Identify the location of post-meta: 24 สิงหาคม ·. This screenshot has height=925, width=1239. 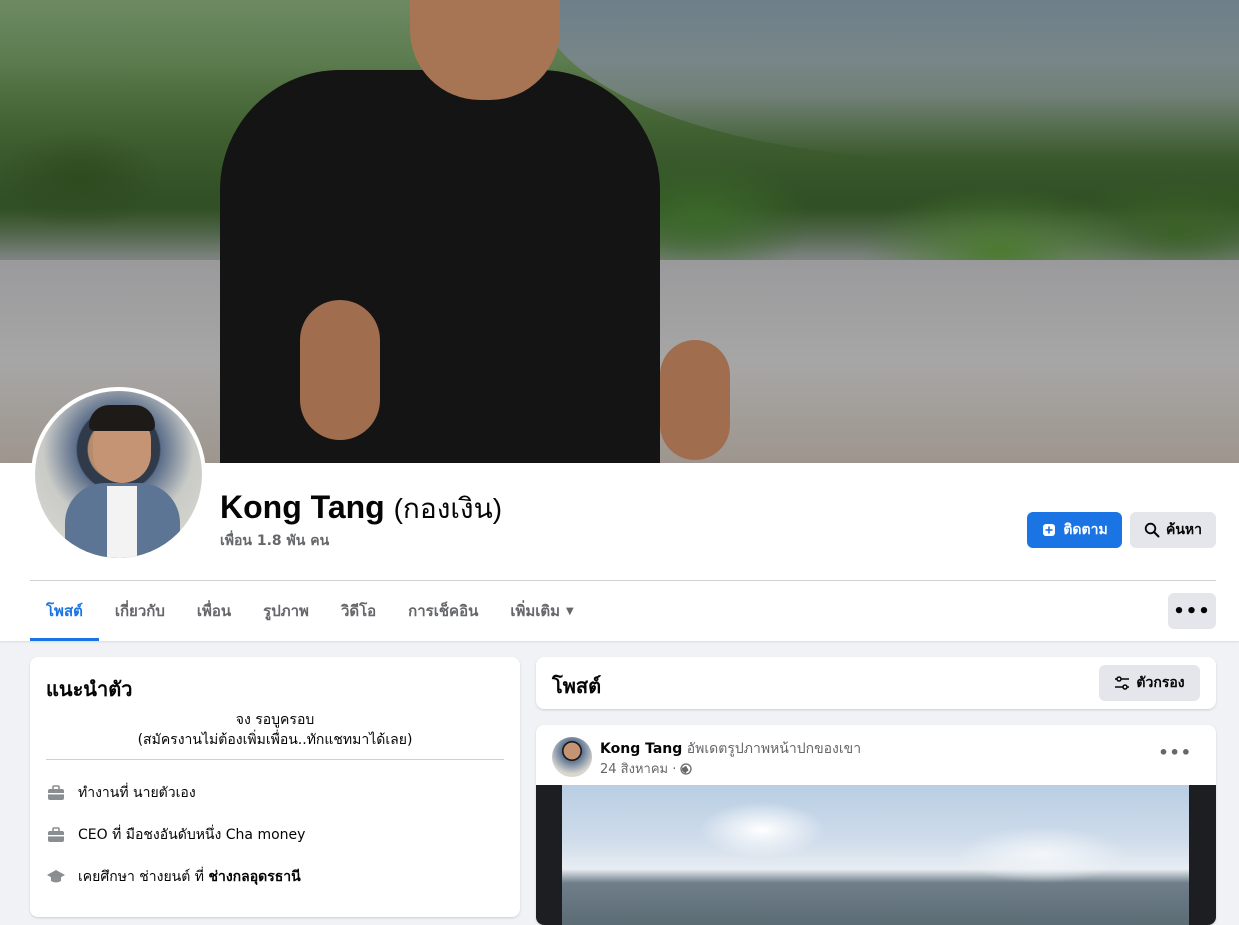
(646, 768).